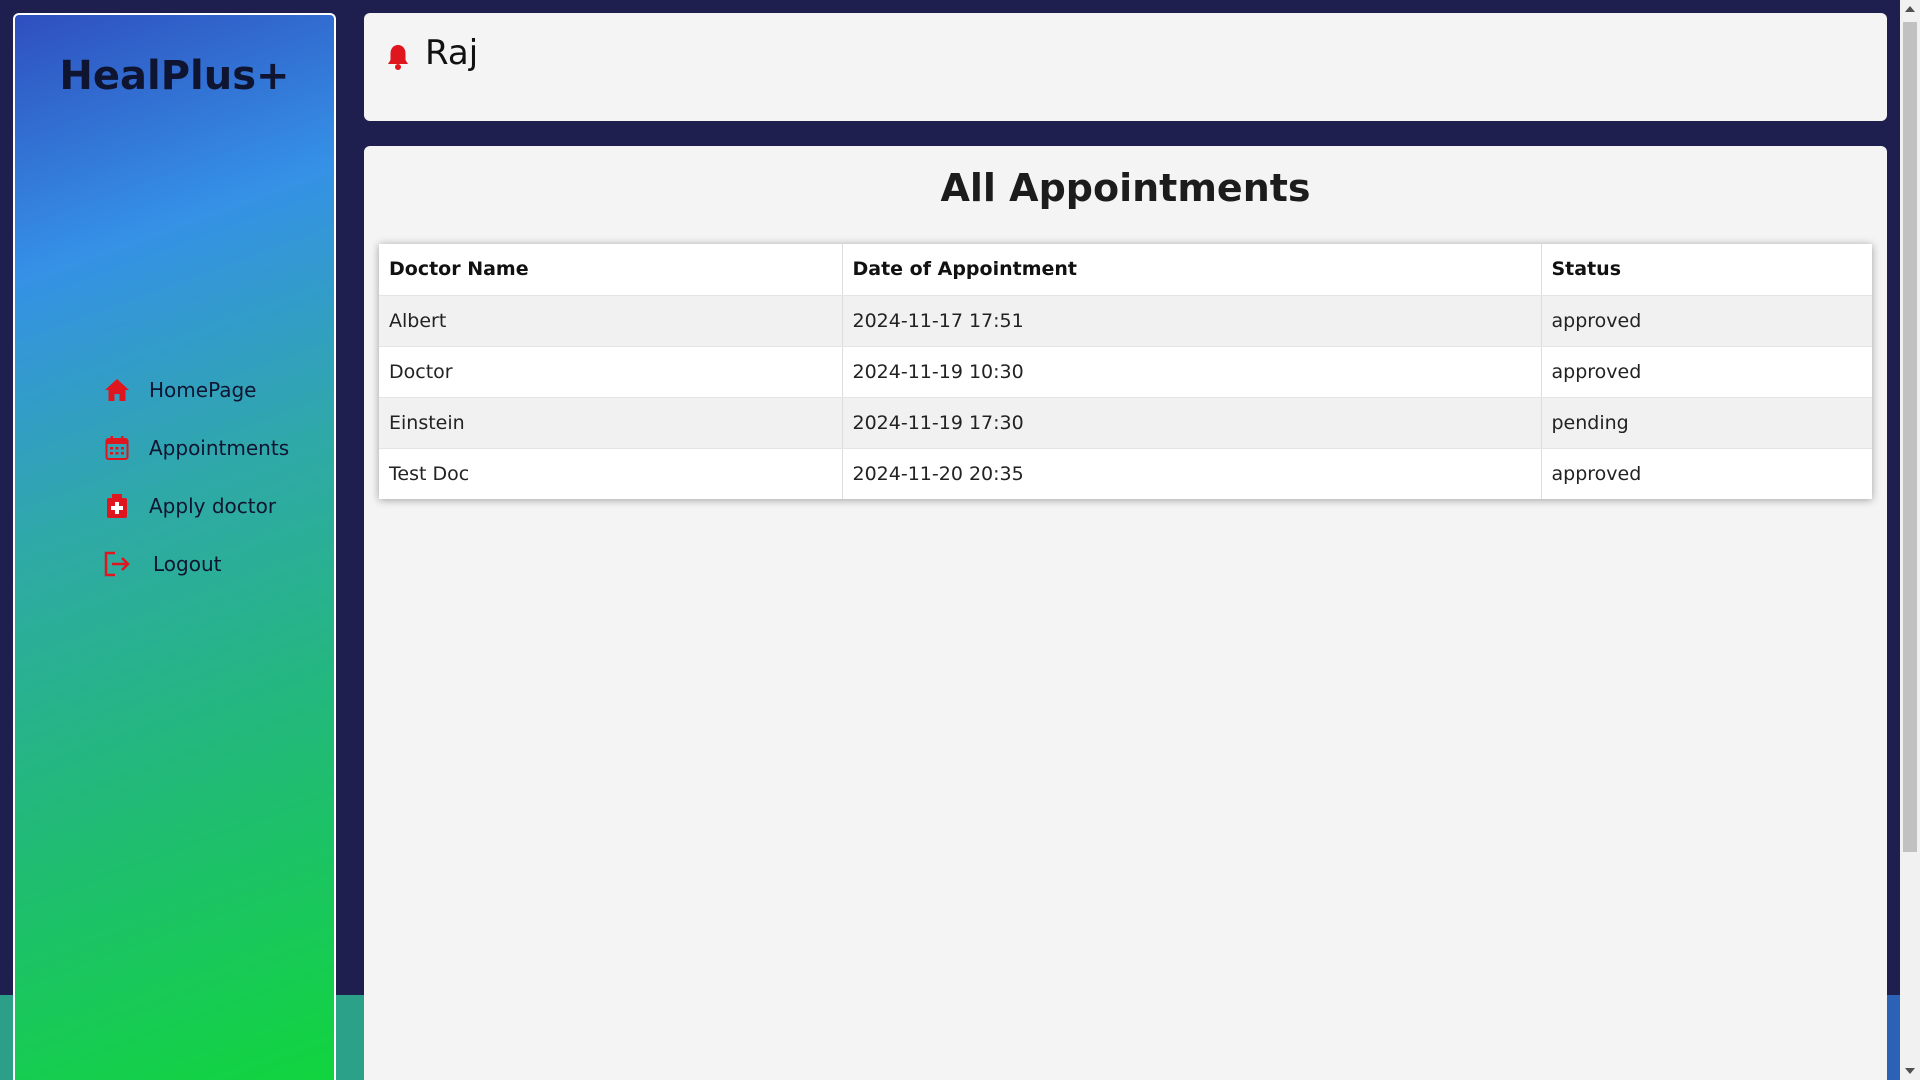 The width and height of the screenshot is (1920, 1080). I want to click on sidebar-item-logout: Logout, so click(196, 564).